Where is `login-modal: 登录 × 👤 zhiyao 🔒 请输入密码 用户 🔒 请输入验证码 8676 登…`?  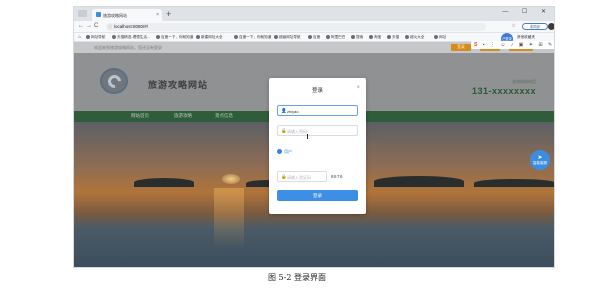 login-modal: 登录 × 👤 zhiyao 🔒 请输入密码 用户 🔒 请输入验证码 8676 登… is located at coordinates (317, 146).